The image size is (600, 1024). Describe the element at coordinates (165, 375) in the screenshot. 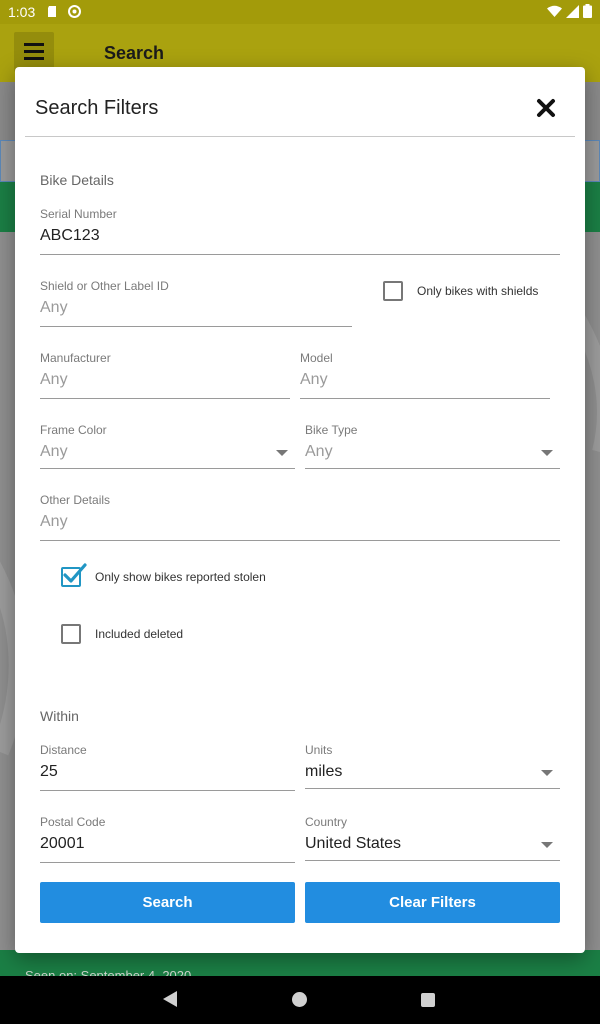

I see `manufacturer-field: Manufacturer Any` at that location.